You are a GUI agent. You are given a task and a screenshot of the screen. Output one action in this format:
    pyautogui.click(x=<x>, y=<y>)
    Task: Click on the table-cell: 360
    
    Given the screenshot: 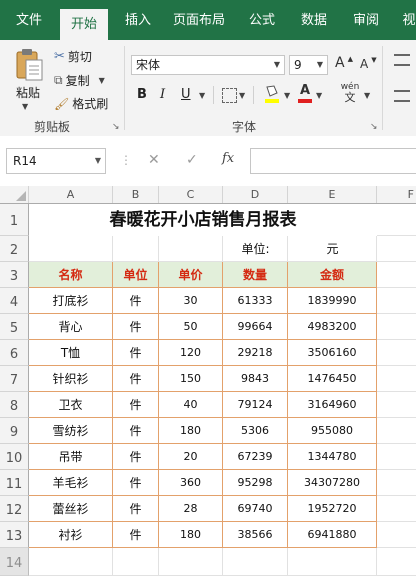 What is the action you would take?
    pyautogui.click(x=191, y=483)
    